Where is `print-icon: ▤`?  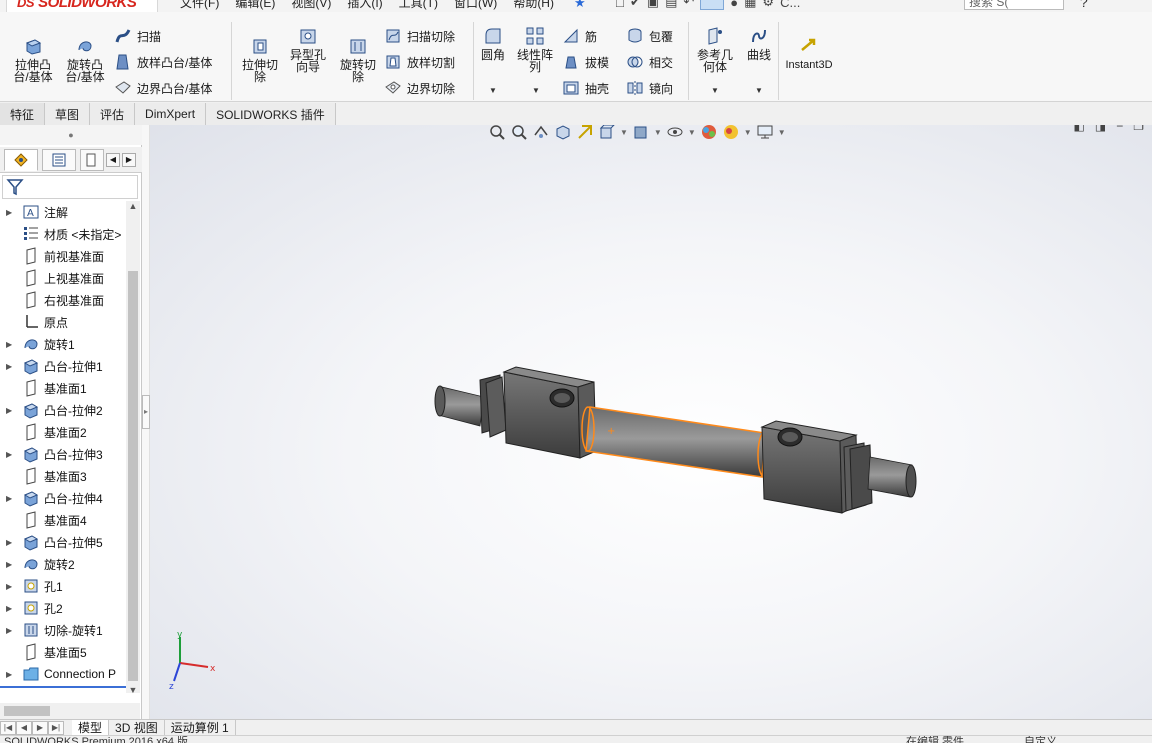 print-icon: ▤ is located at coordinates (671, 5).